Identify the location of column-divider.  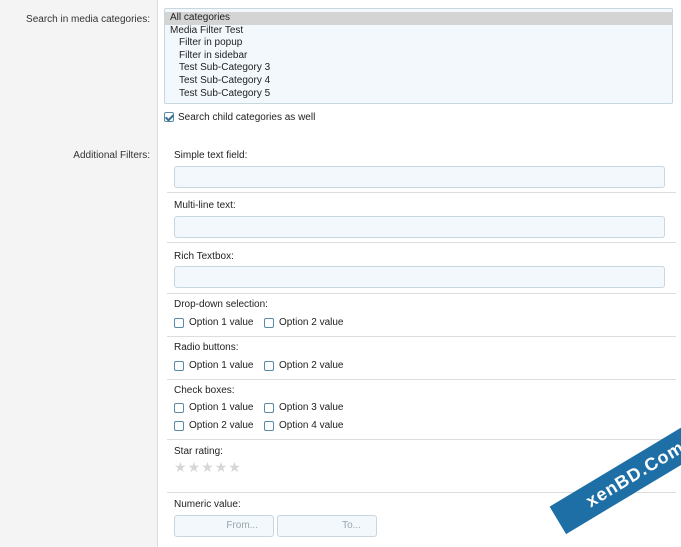
(157, 273).